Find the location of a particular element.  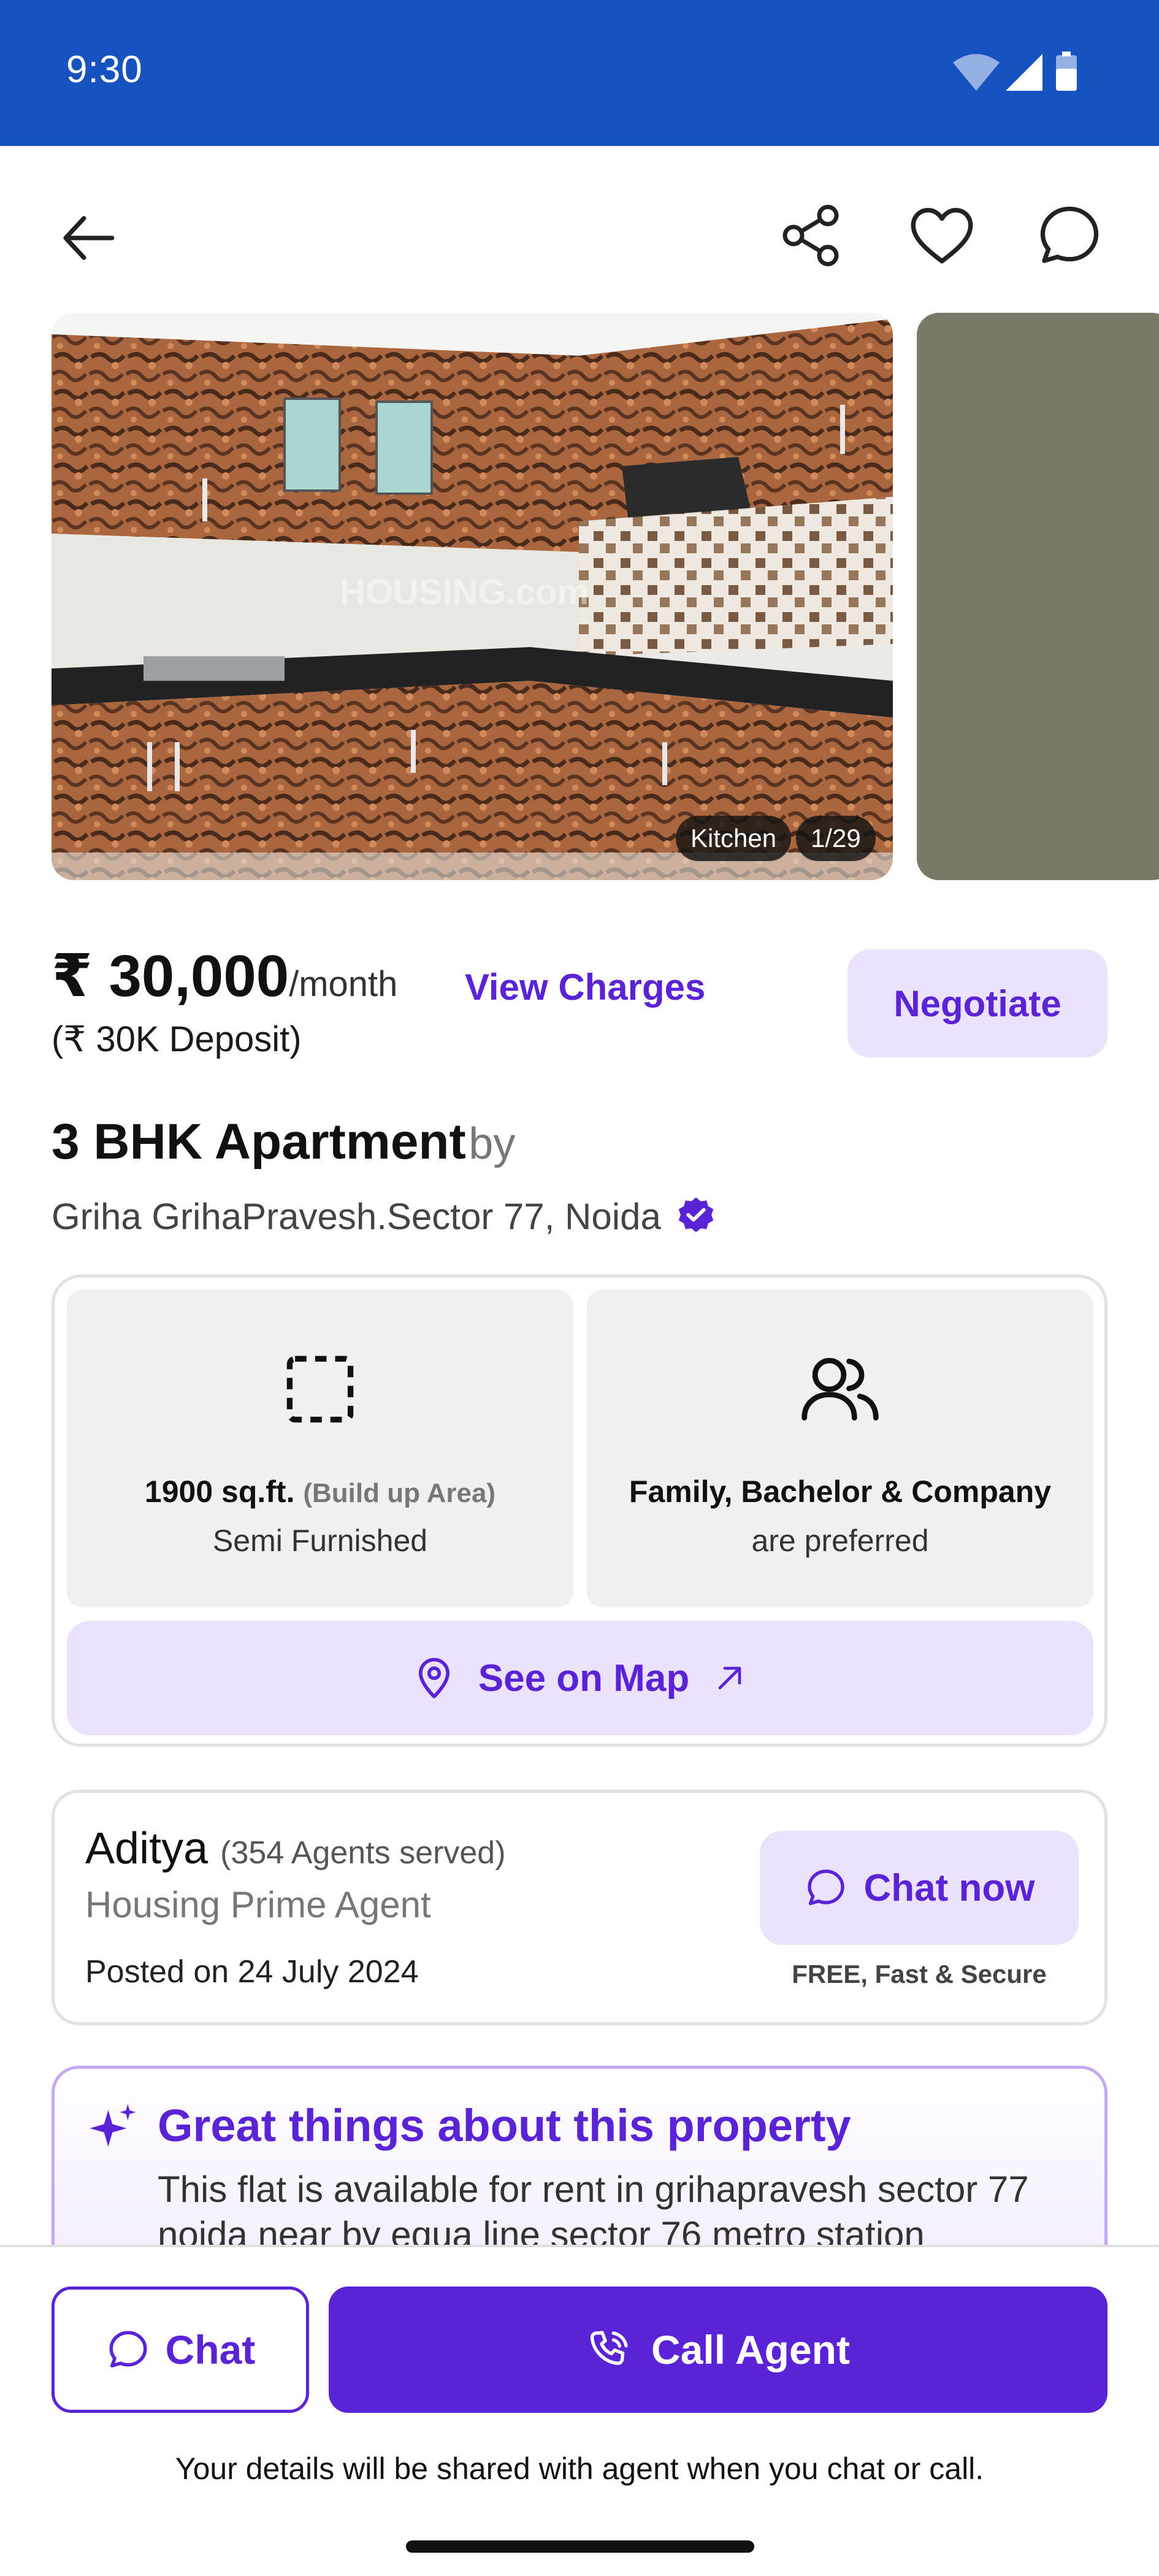

deposit-text: (₹ 30K Deposit) is located at coordinates (177, 1039).